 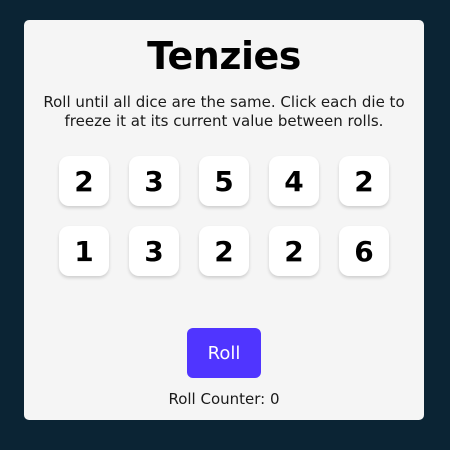 I want to click on page-title: Tenzies, so click(x=224, y=56).